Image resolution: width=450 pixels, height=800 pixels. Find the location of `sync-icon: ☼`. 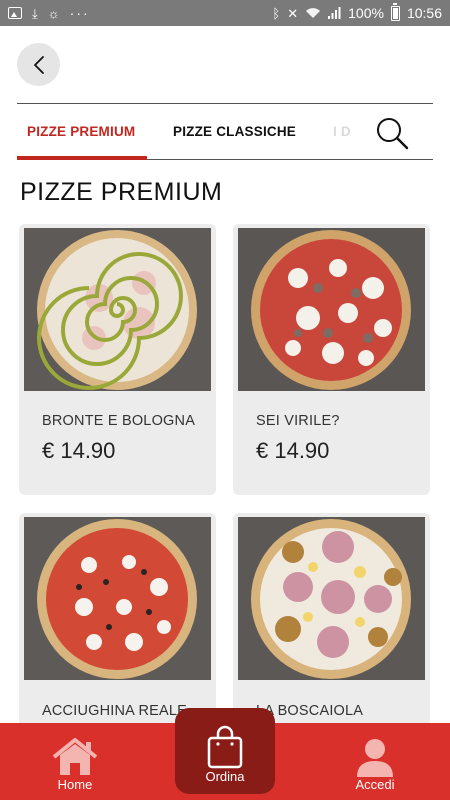

sync-icon: ☼ is located at coordinates (53, 13).